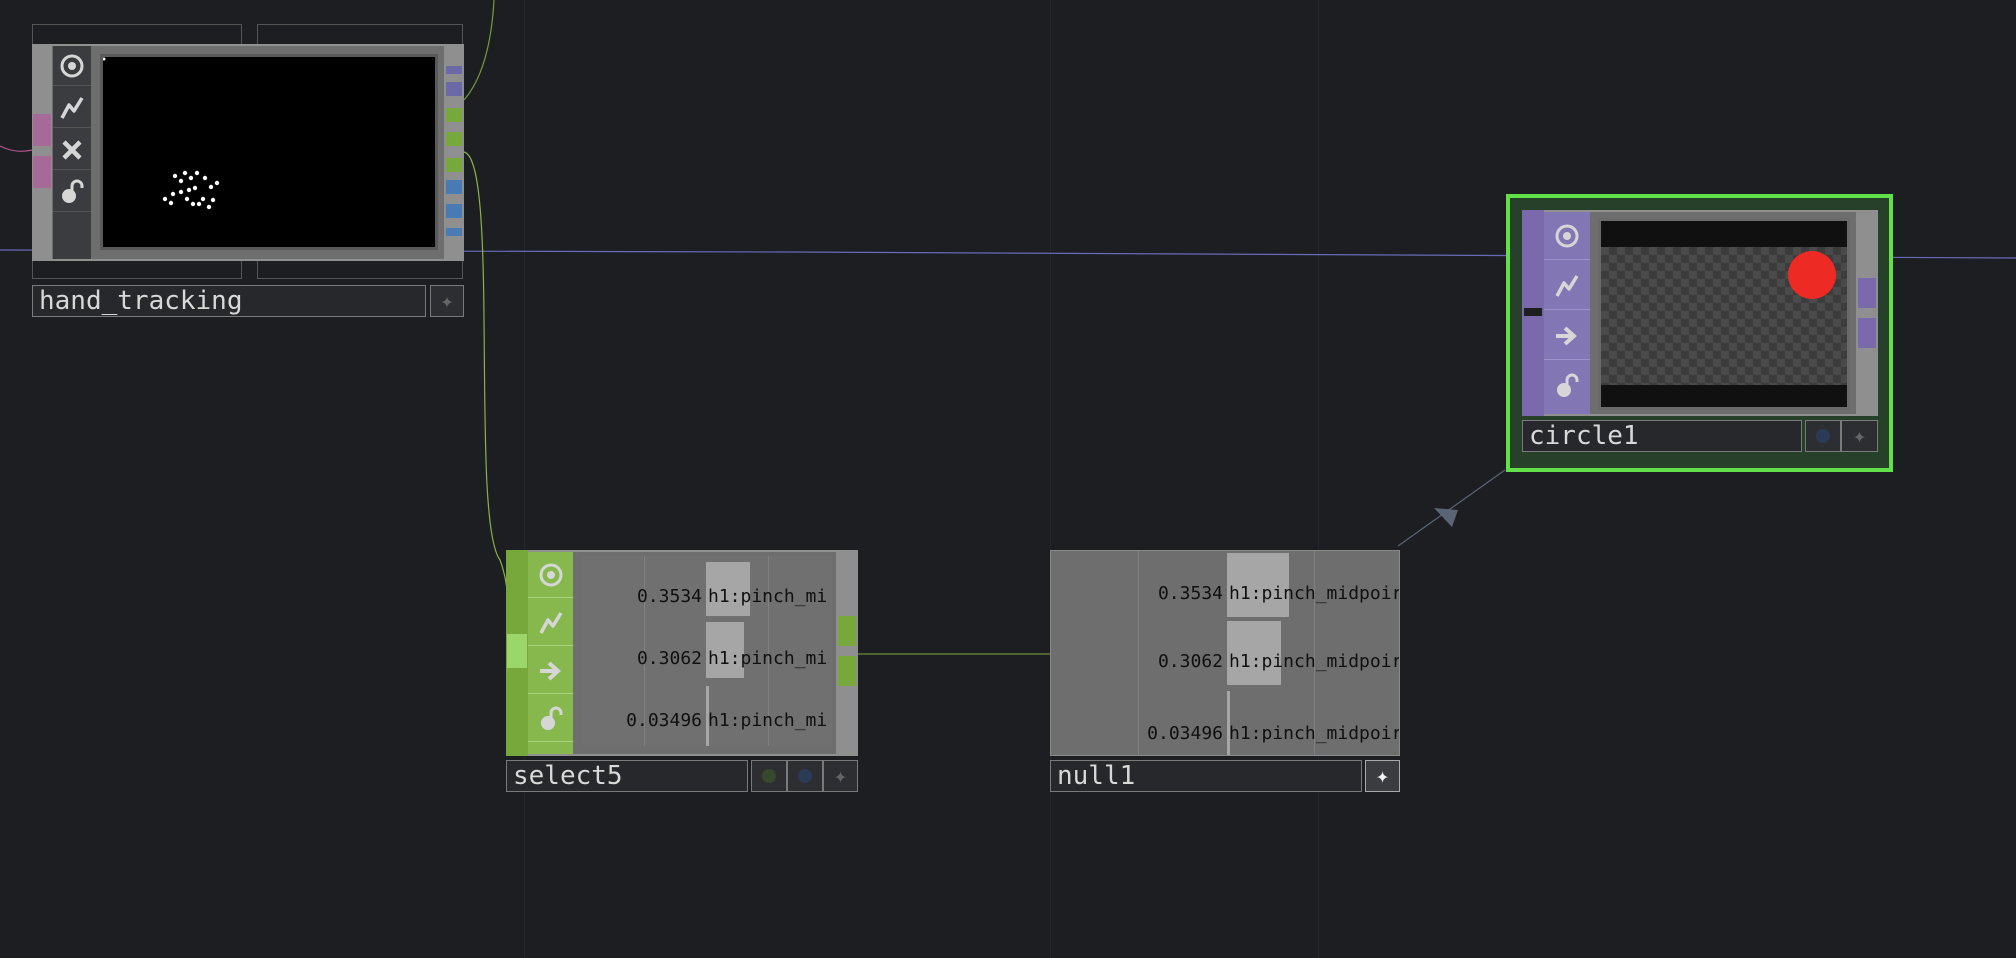 The width and height of the screenshot is (2016, 958). What do you see at coordinates (1724, 314) in the screenshot?
I see `circle-viewer` at bounding box center [1724, 314].